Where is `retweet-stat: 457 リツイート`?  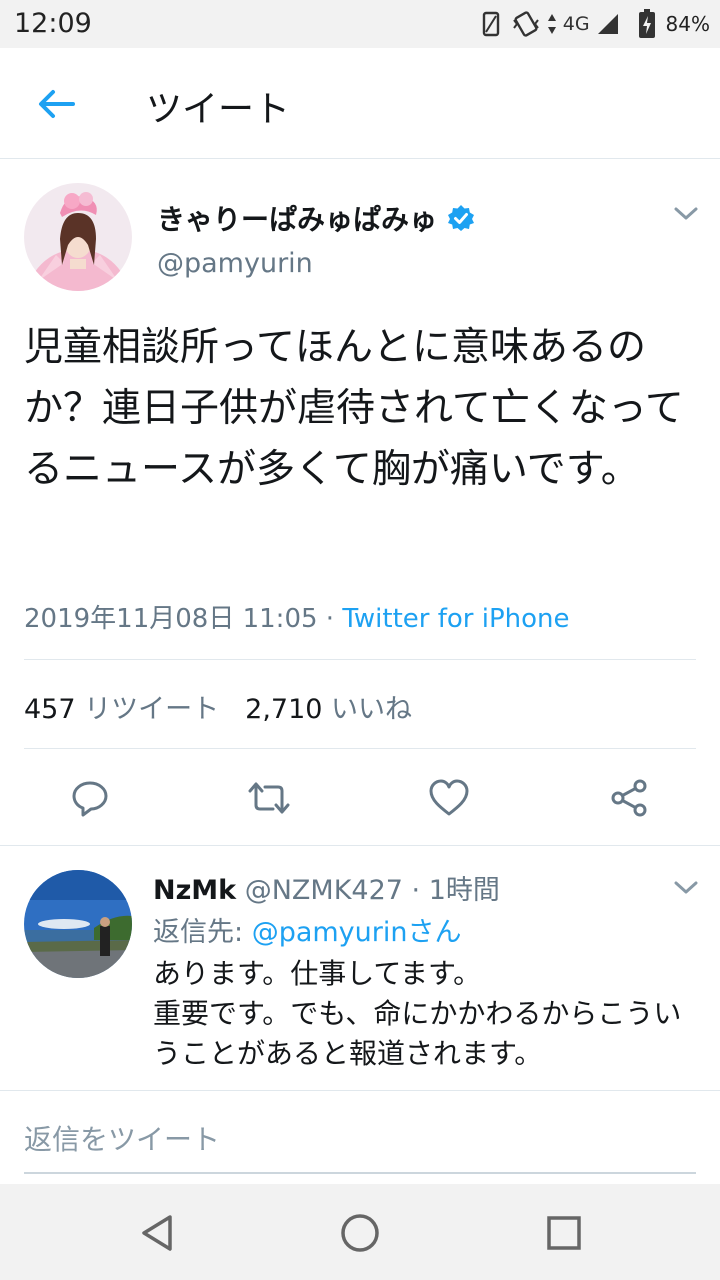 retweet-stat: 457 リツイート is located at coordinates (121, 709).